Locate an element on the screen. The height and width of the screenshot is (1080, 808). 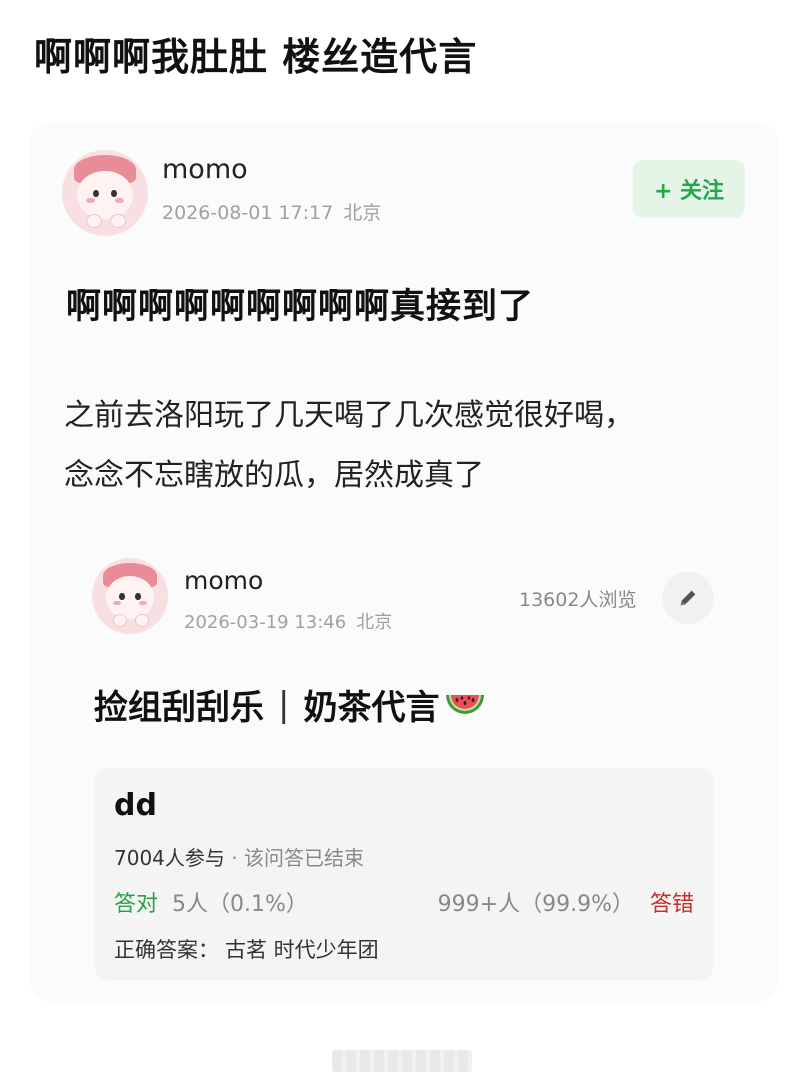
correct-label: 答对 is located at coordinates (136, 904).